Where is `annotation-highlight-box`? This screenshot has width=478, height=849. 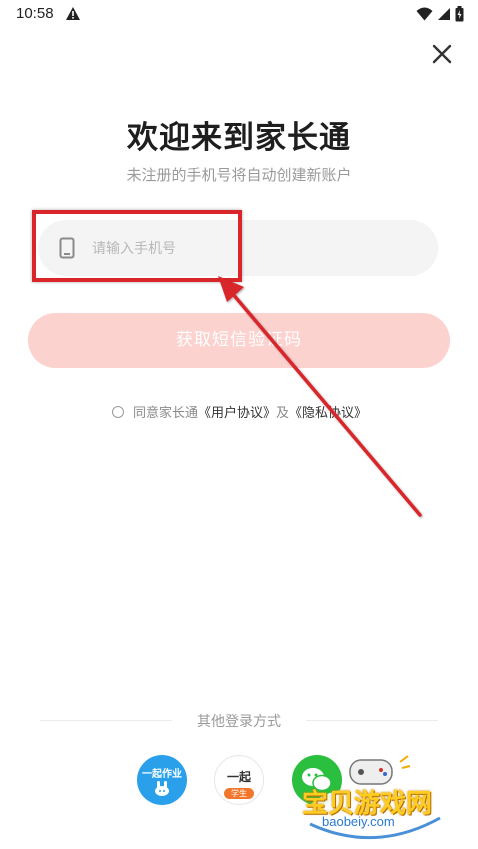
annotation-highlight-box is located at coordinates (137, 246).